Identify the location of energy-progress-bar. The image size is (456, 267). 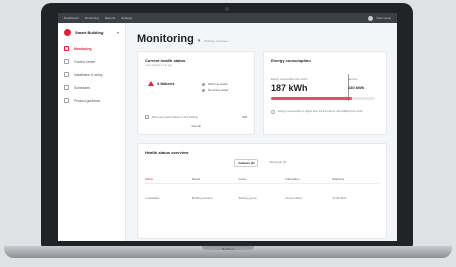
(323, 98).